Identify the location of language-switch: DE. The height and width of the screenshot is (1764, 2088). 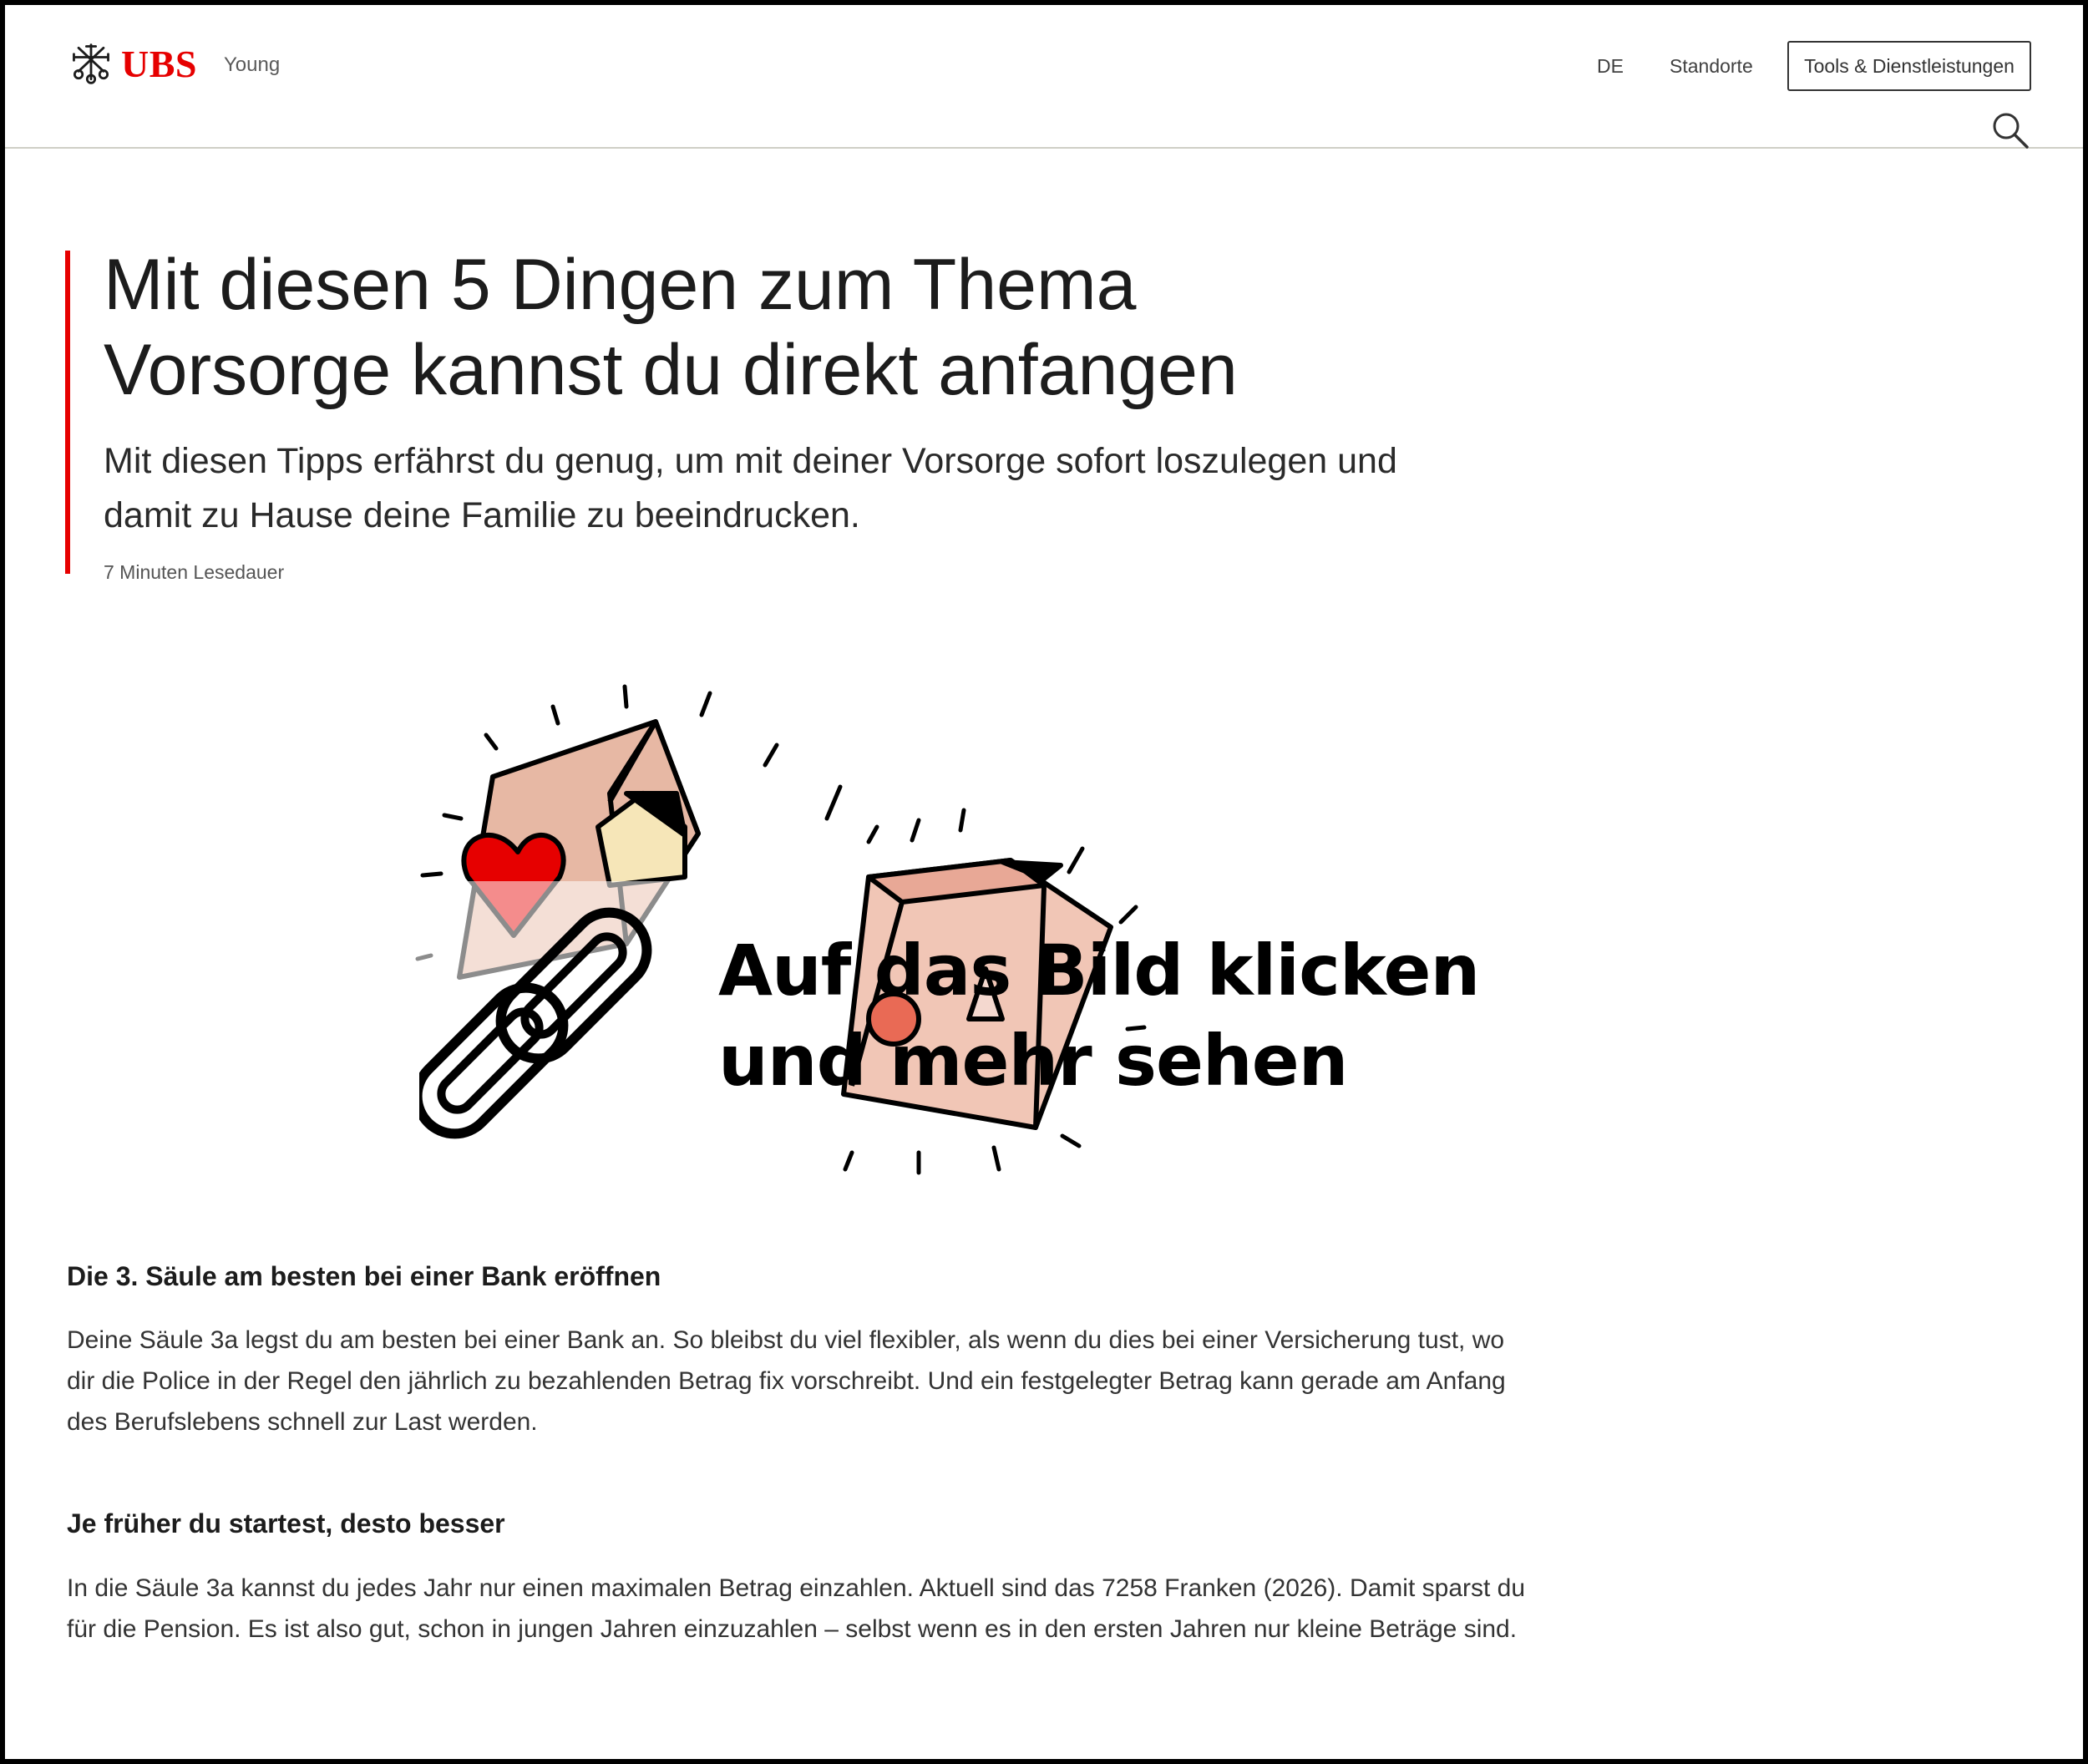
(1611, 66).